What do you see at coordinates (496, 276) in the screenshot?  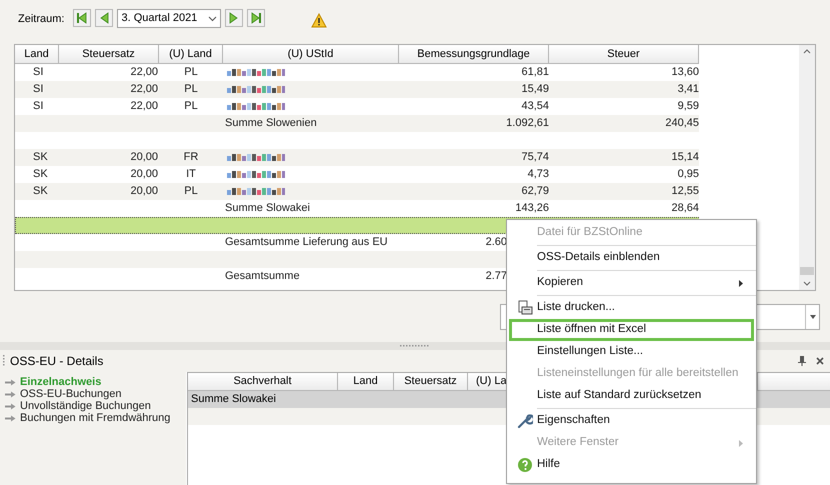 I see `table-cell-text: 2.77` at bounding box center [496, 276].